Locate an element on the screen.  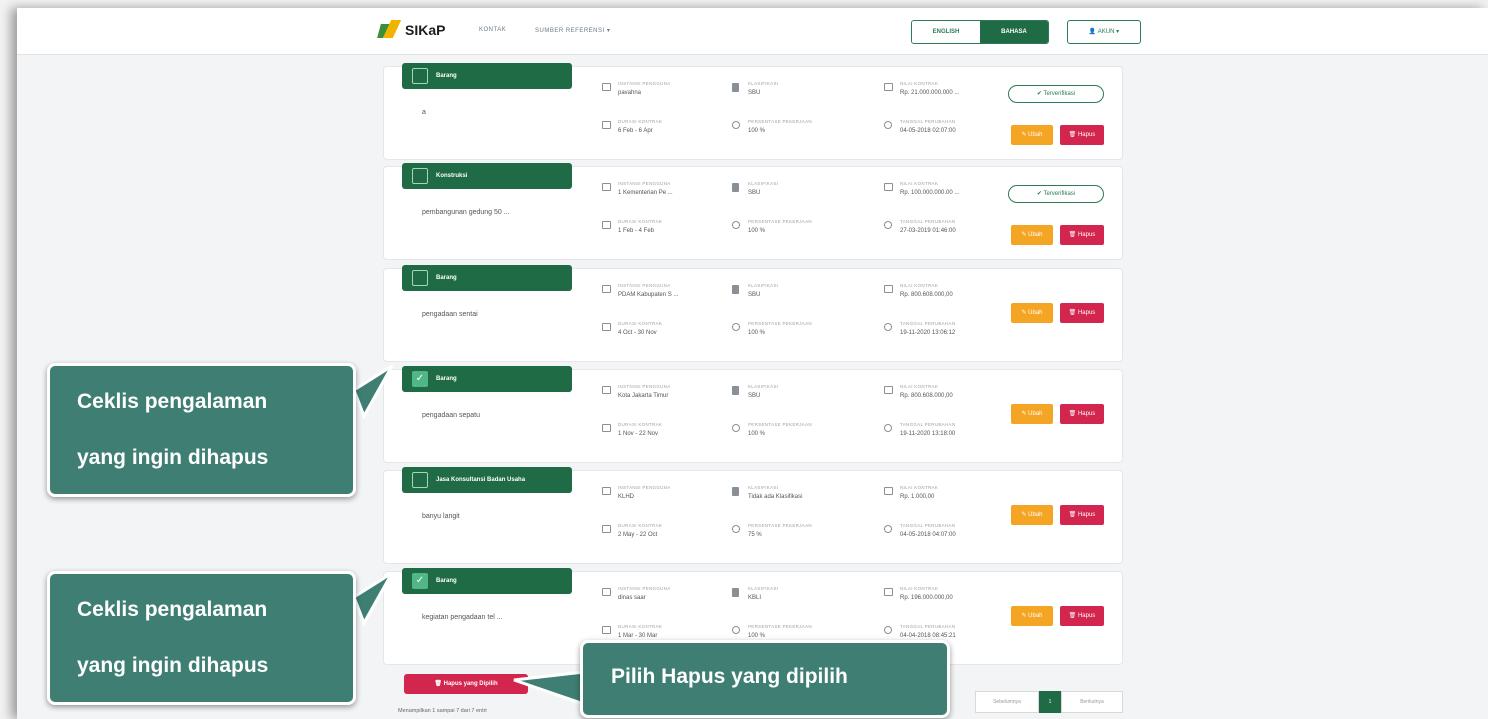
instansi-label: INSTANSI PENGGUNA is located at coordinates (644, 83).